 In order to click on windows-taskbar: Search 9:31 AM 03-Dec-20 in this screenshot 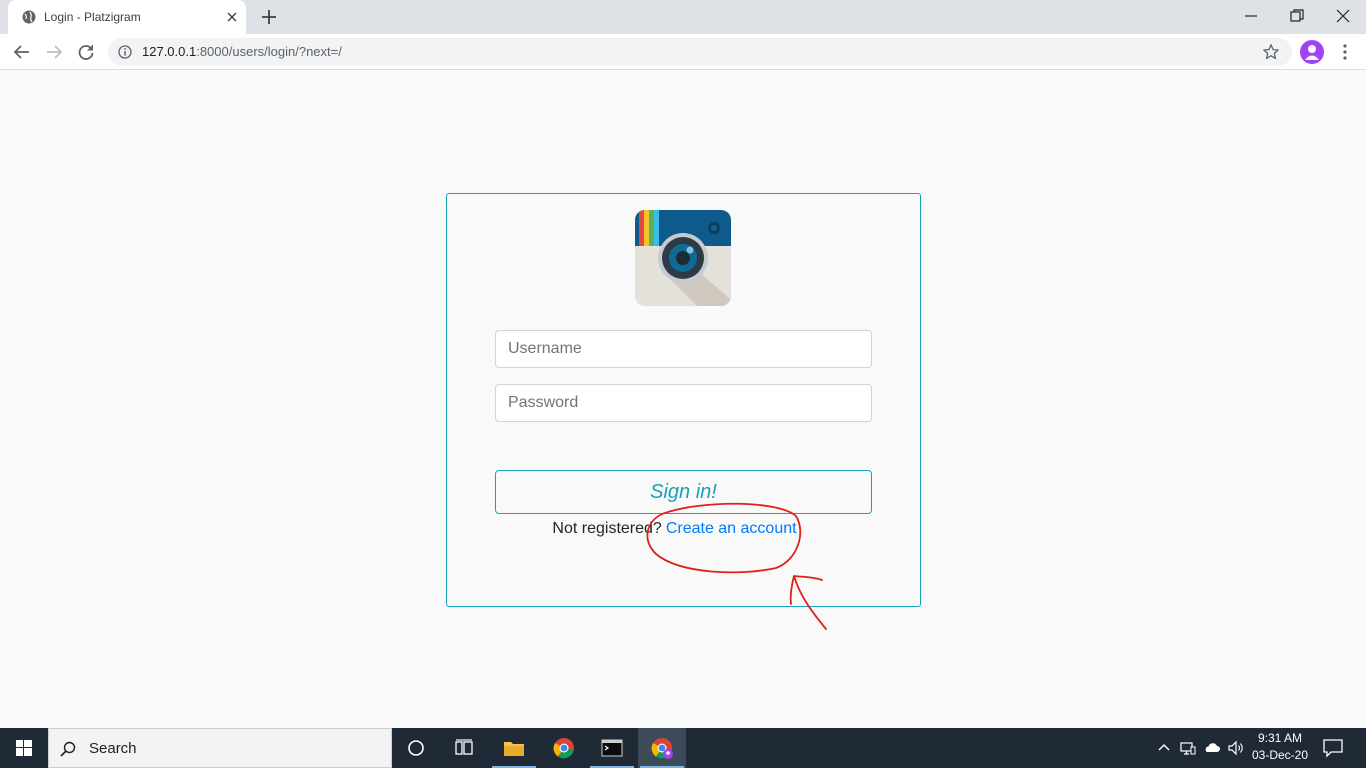, I will do `click(683, 748)`.